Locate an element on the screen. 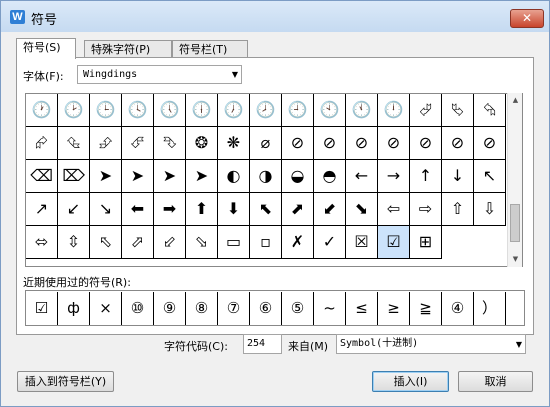 Image resolution: width=550 pixels, height=407 pixels. symbol-cell: ⊞ is located at coordinates (426, 242).